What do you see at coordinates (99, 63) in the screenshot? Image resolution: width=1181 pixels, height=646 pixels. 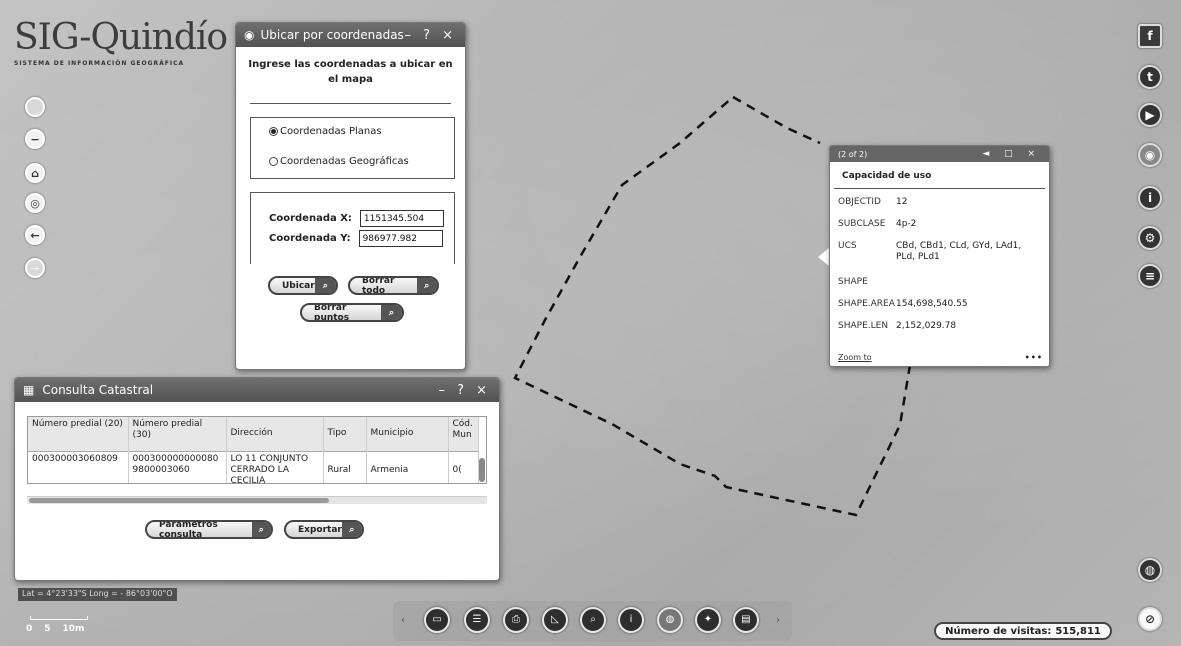 I see `logo-subtitle: SISTEMA DE INFORMACIÓN GEOGRÁFICA` at bounding box center [99, 63].